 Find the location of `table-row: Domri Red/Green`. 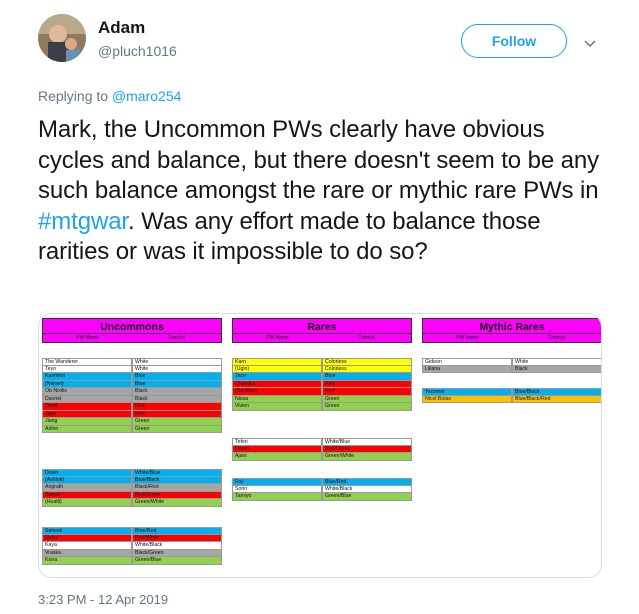

table-row: Domri Red/Green is located at coordinates (322, 449).